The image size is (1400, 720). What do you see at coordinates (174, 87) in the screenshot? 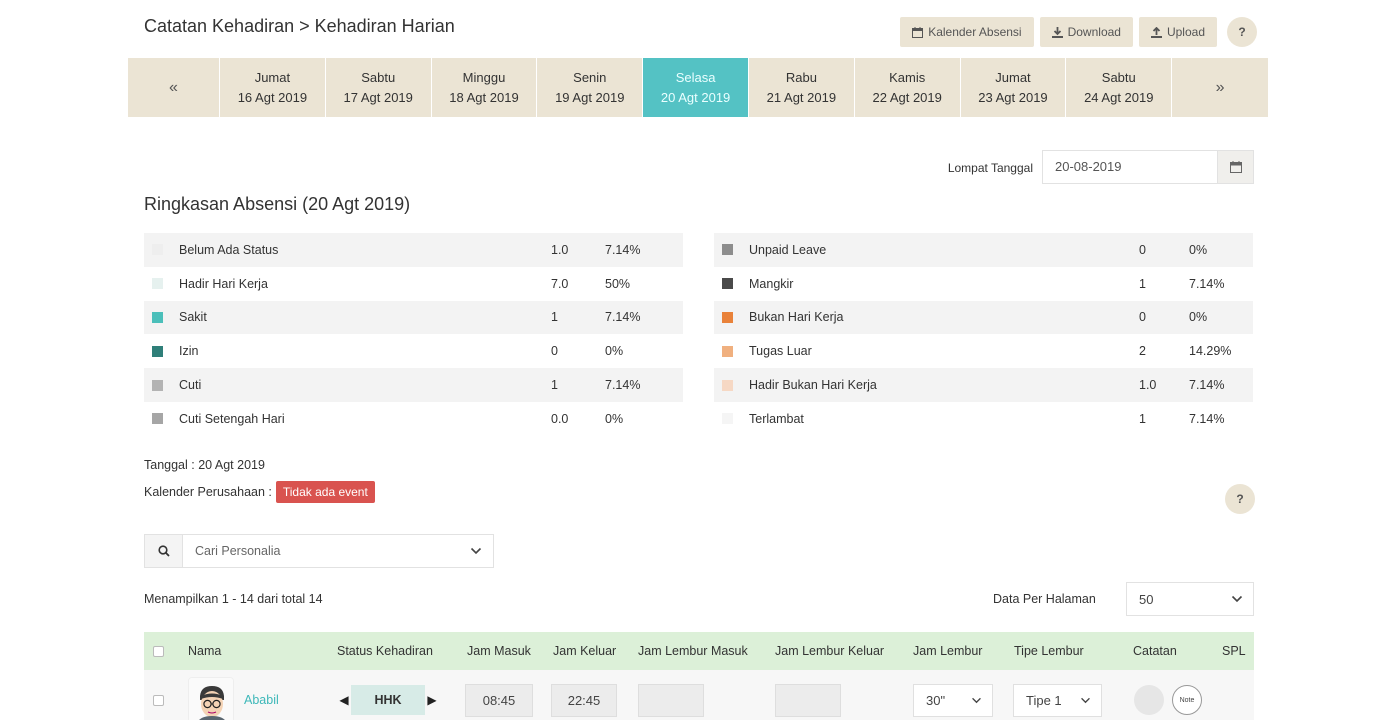
I see `prev-week-button: «` at bounding box center [174, 87].